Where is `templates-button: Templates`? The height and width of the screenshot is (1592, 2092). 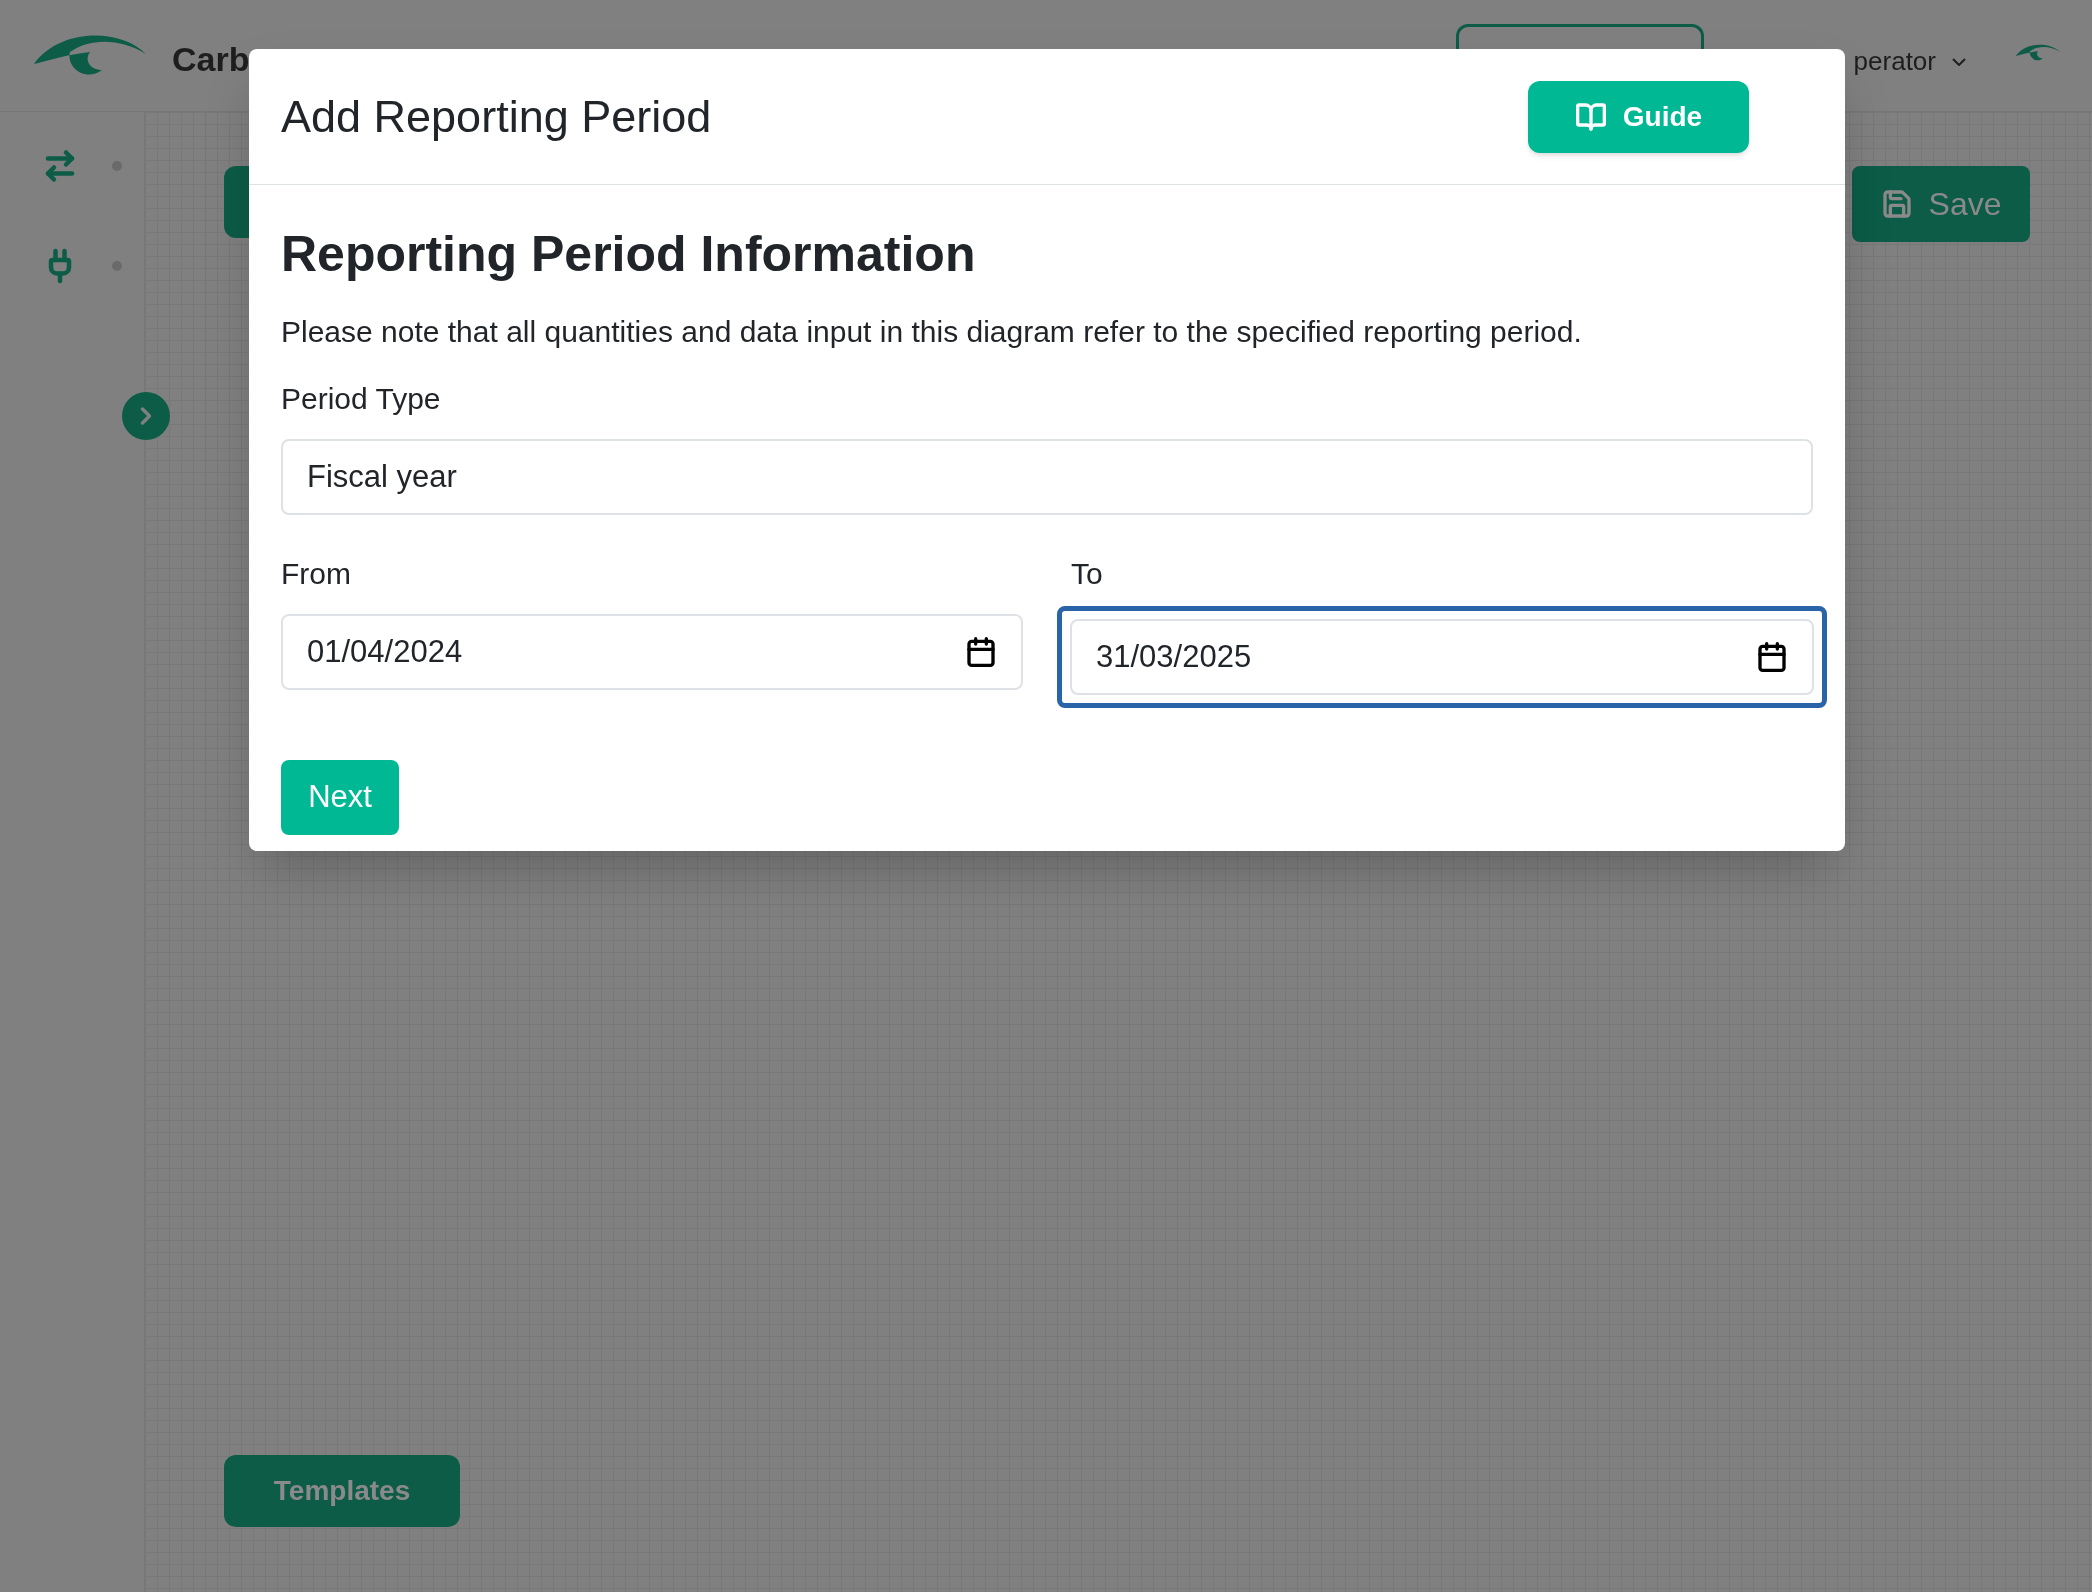
templates-button: Templates is located at coordinates (342, 1491).